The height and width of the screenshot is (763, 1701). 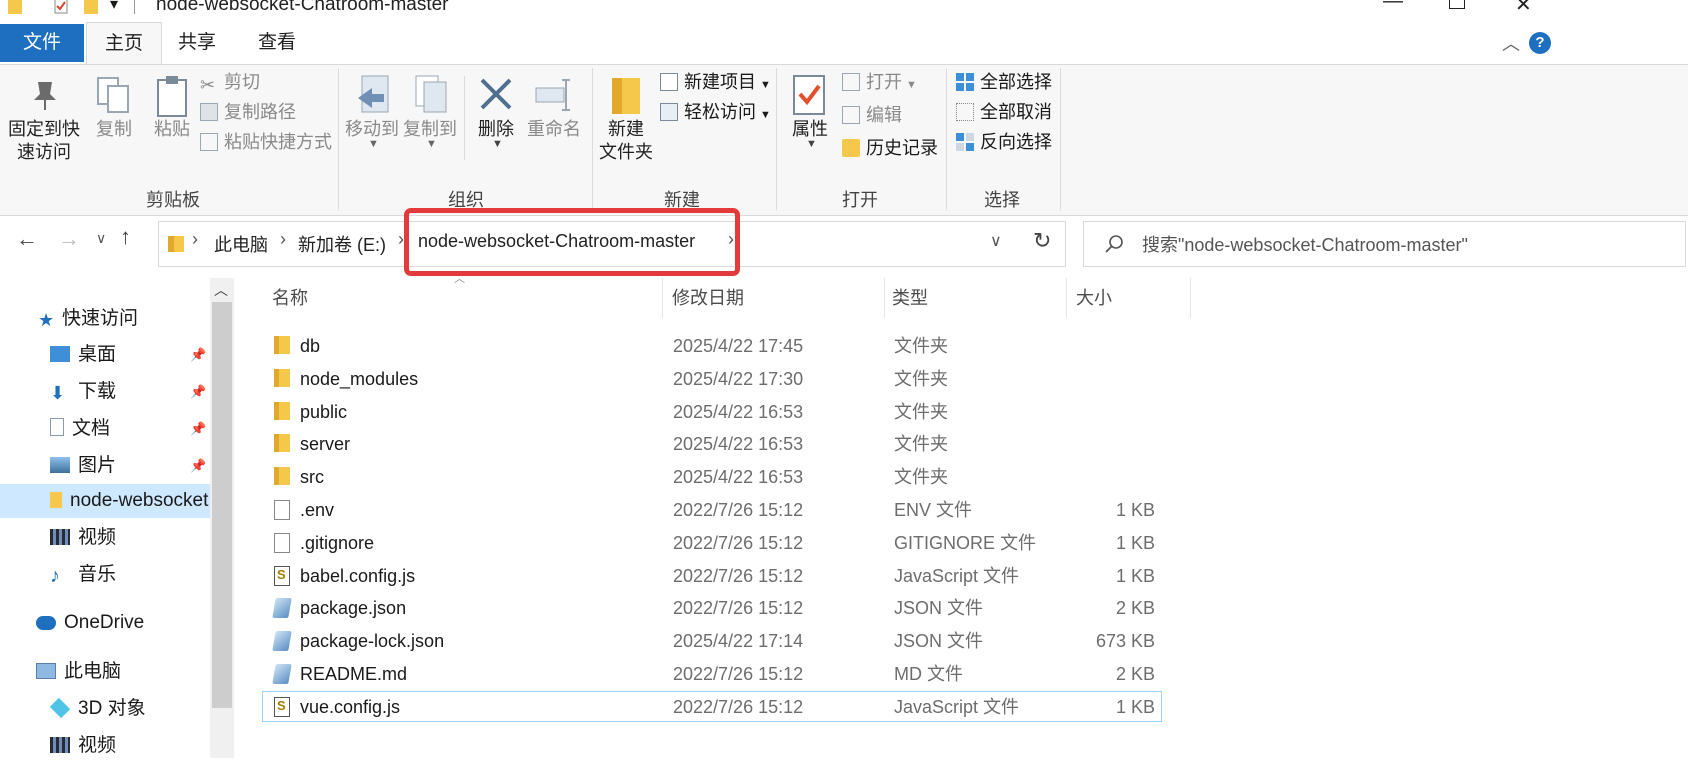 I want to click on copy-to-button: 复制到 ▼, so click(x=430, y=117).